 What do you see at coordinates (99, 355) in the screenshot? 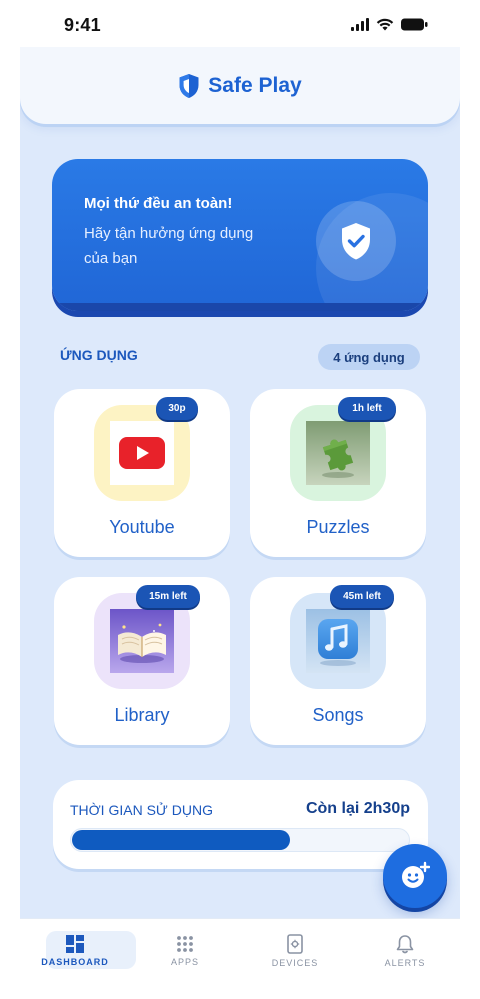
I see `apps-section-title: ỨNG DỤNG` at bounding box center [99, 355].